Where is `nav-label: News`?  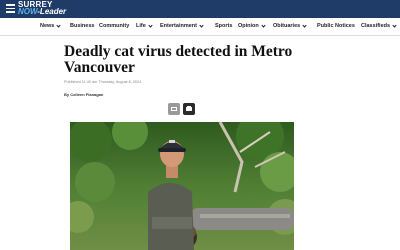
nav-label: News is located at coordinates (47, 26).